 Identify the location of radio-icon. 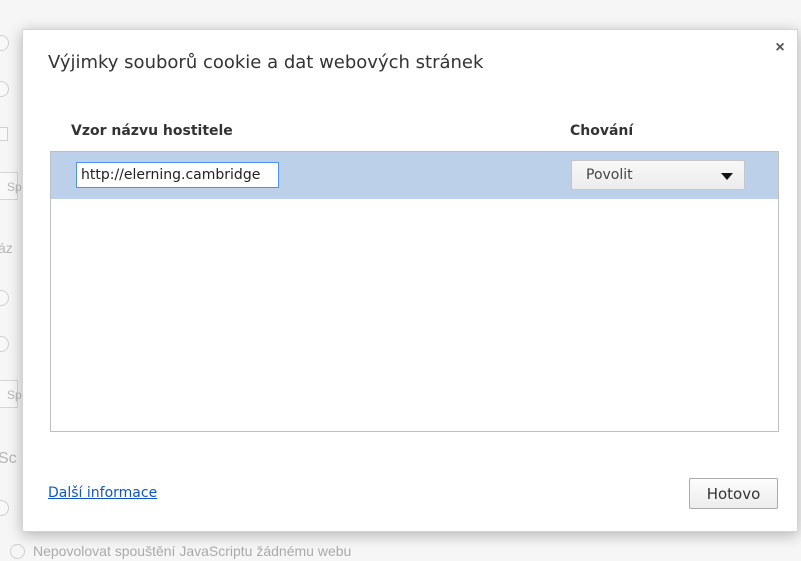
(17, 551).